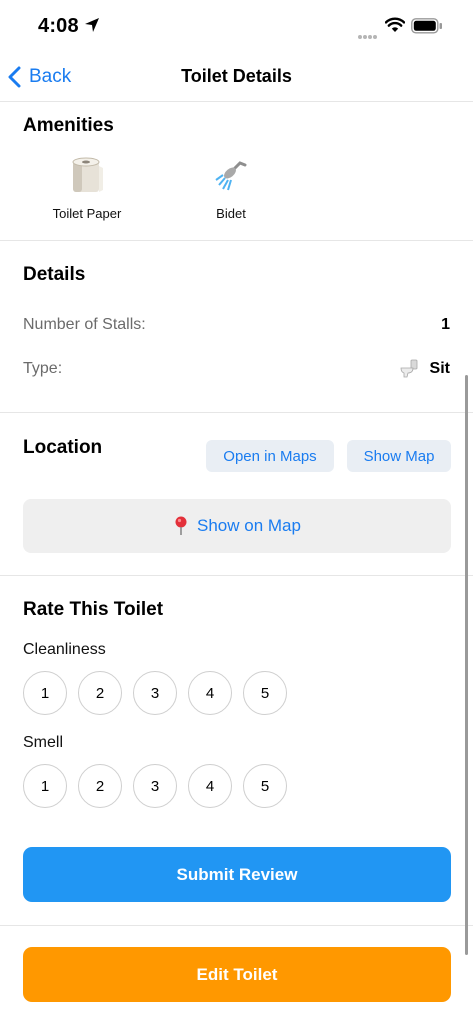 The height and width of the screenshot is (1024, 473). Describe the element at coordinates (231, 176) in the screenshot. I see `shower-head-icon` at that location.